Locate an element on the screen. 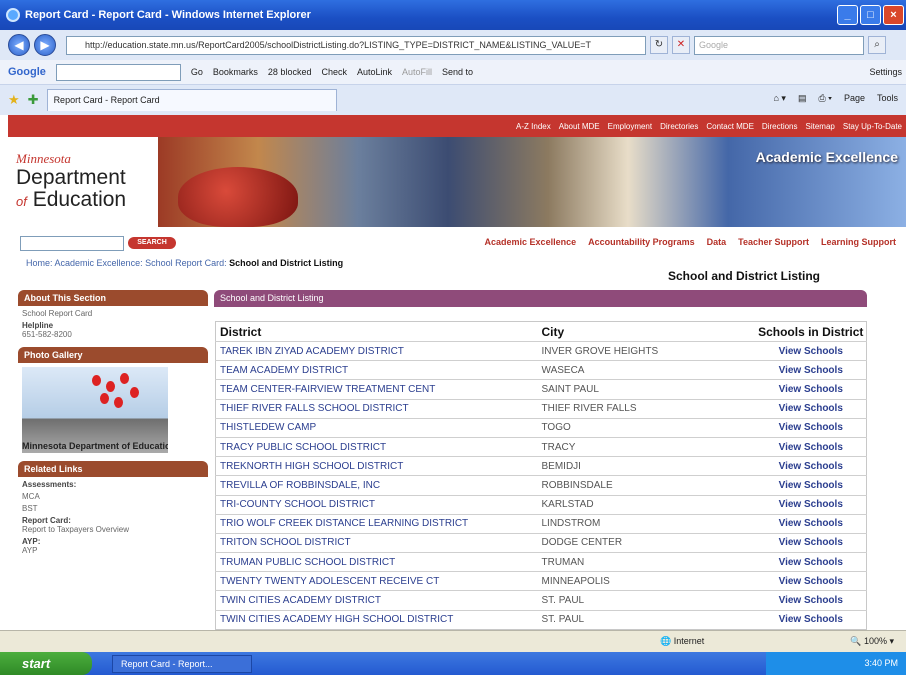 The image size is (906, 675). check-button: Check is located at coordinates (334, 72).